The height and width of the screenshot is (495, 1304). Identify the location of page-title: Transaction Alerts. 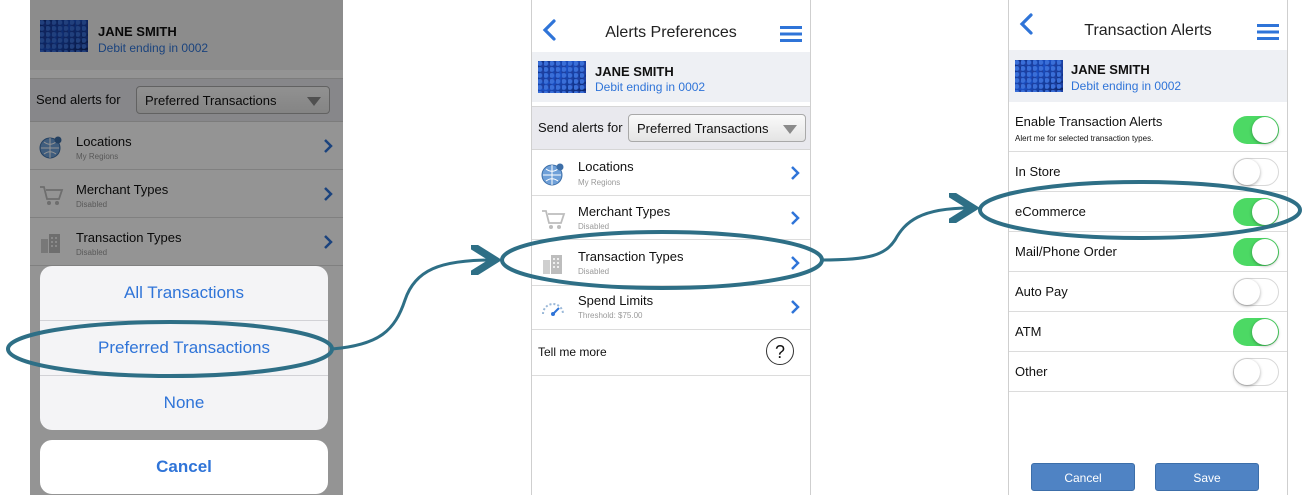
(1148, 30).